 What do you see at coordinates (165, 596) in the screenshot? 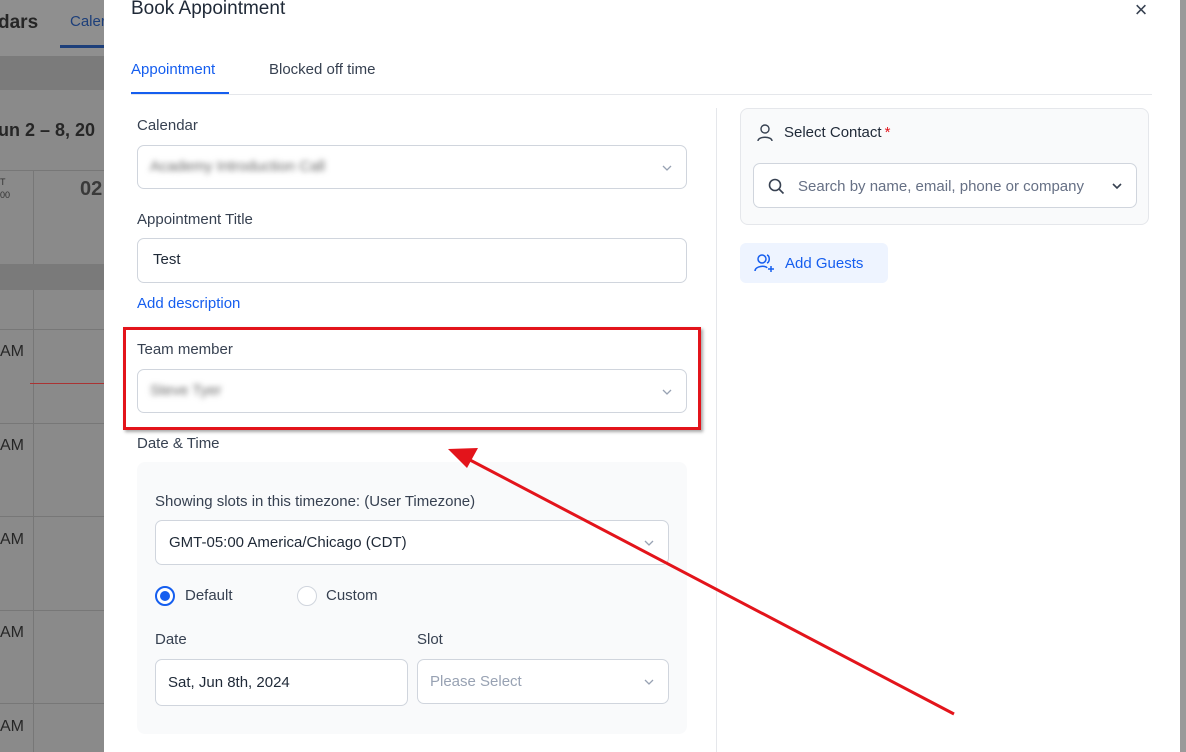
I see `default-radio` at bounding box center [165, 596].